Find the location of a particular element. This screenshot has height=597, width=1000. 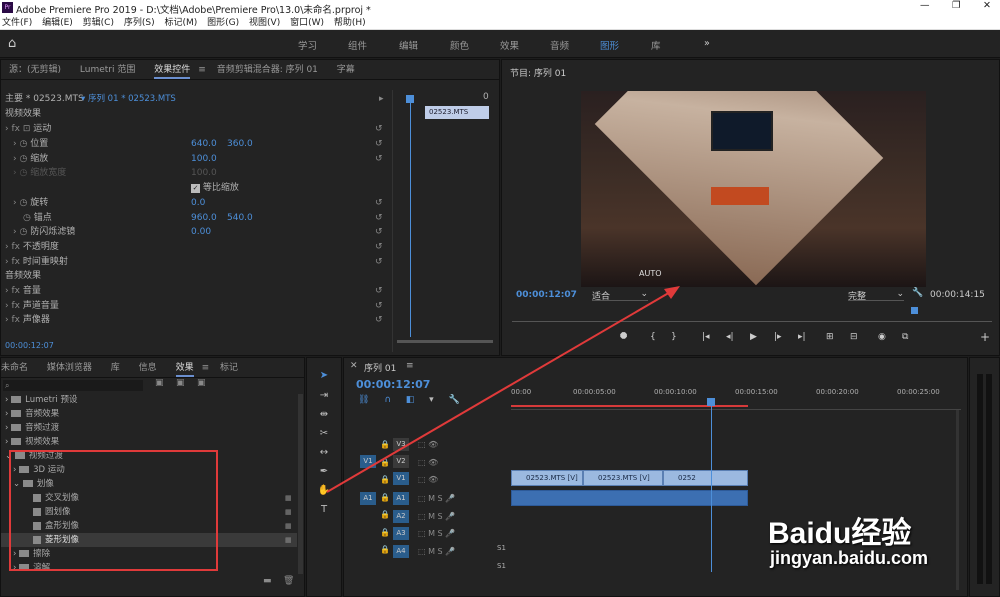

watermark: Baidu经验 jingyan.baidu.com is located at coordinates (878, 548).